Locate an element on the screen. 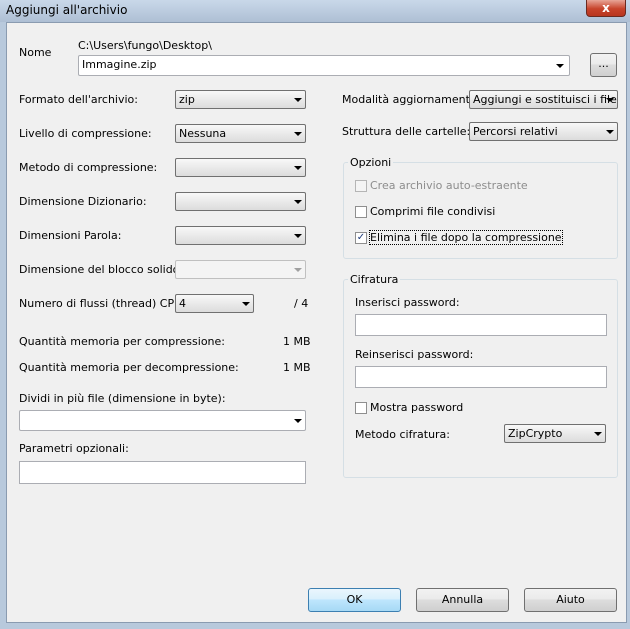  archive-name-combo: Immagine.zip is located at coordinates (324, 65).